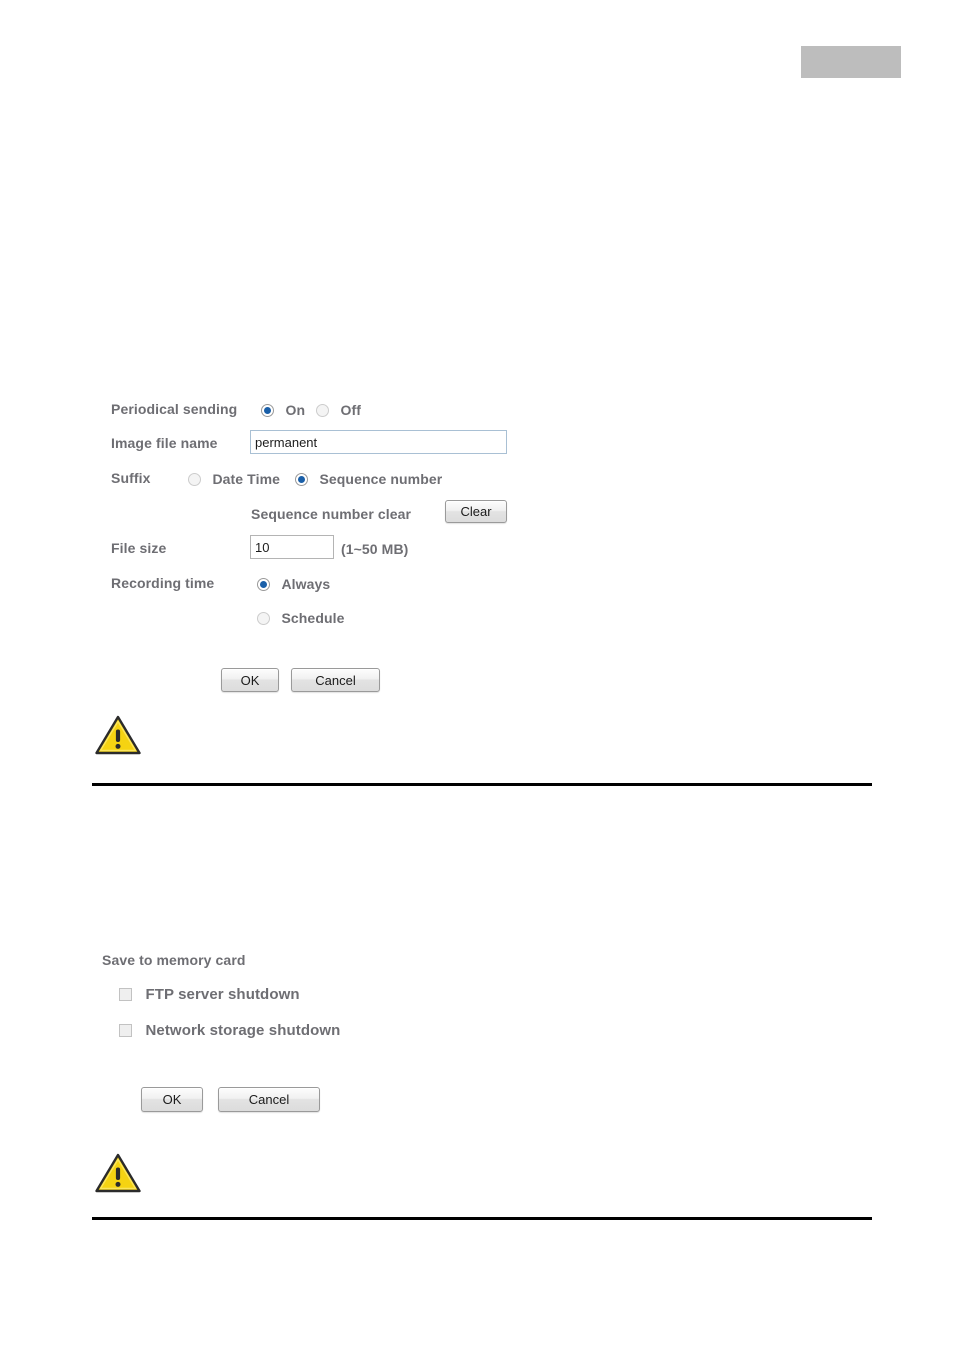  I want to click on recording-time-radio-schedule: Schedule, so click(301, 618).